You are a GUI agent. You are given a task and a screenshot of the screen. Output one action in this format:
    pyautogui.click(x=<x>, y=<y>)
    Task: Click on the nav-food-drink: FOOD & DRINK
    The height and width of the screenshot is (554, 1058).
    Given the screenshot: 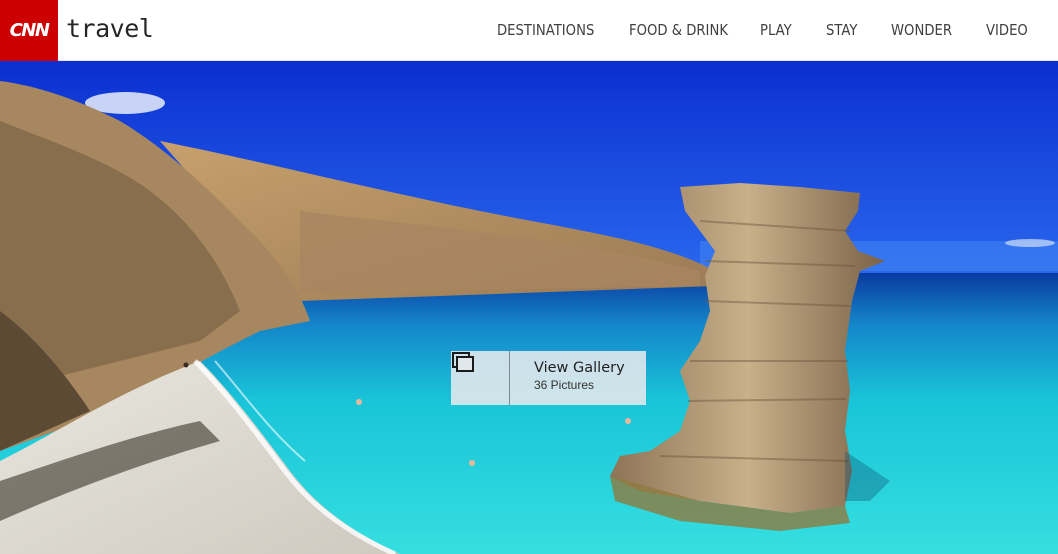 What is the action you would take?
    pyautogui.click(x=678, y=30)
    